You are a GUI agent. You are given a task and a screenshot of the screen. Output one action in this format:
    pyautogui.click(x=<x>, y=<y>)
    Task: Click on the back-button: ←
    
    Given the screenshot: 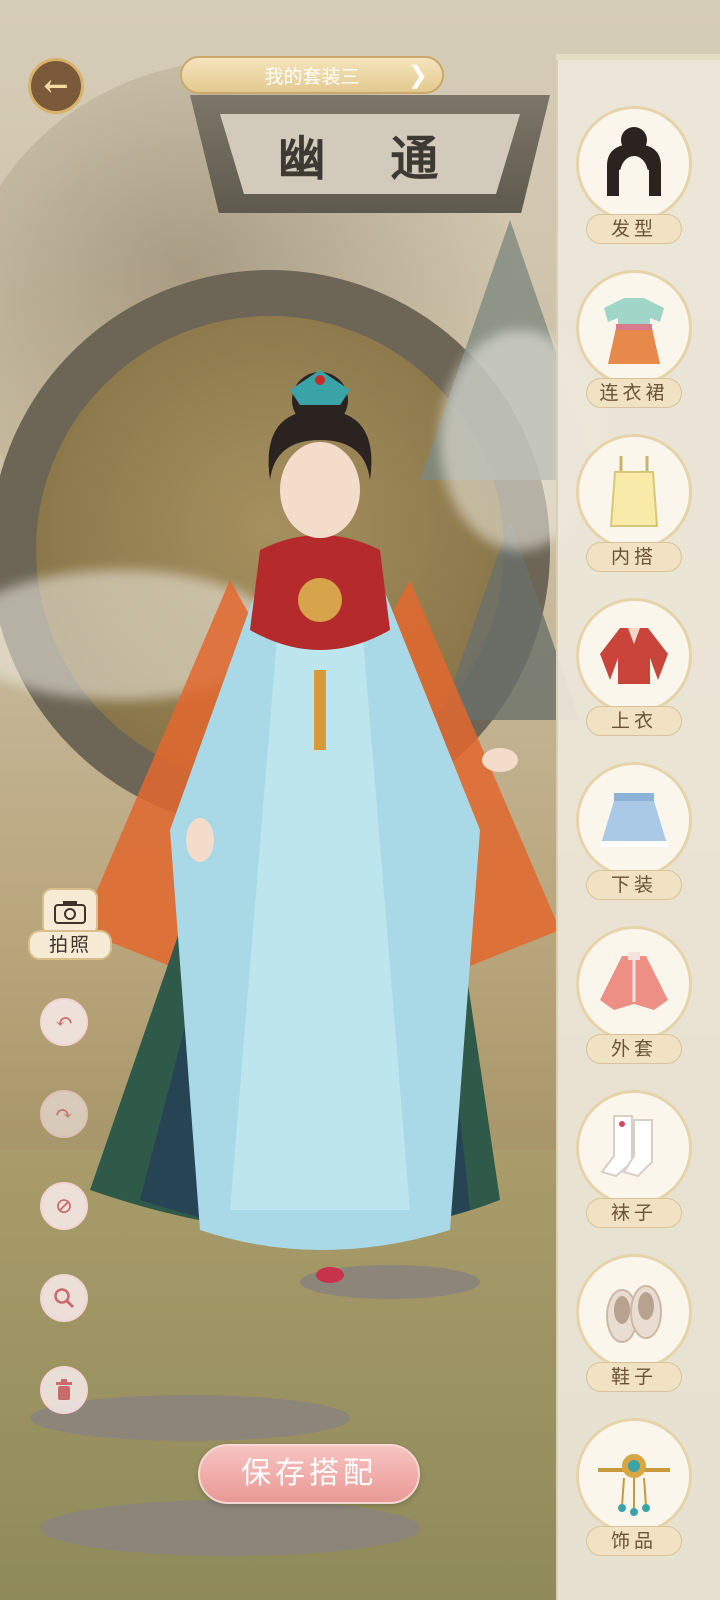 What is the action you would take?
    pyautogui.click(x=56, y=86)
    